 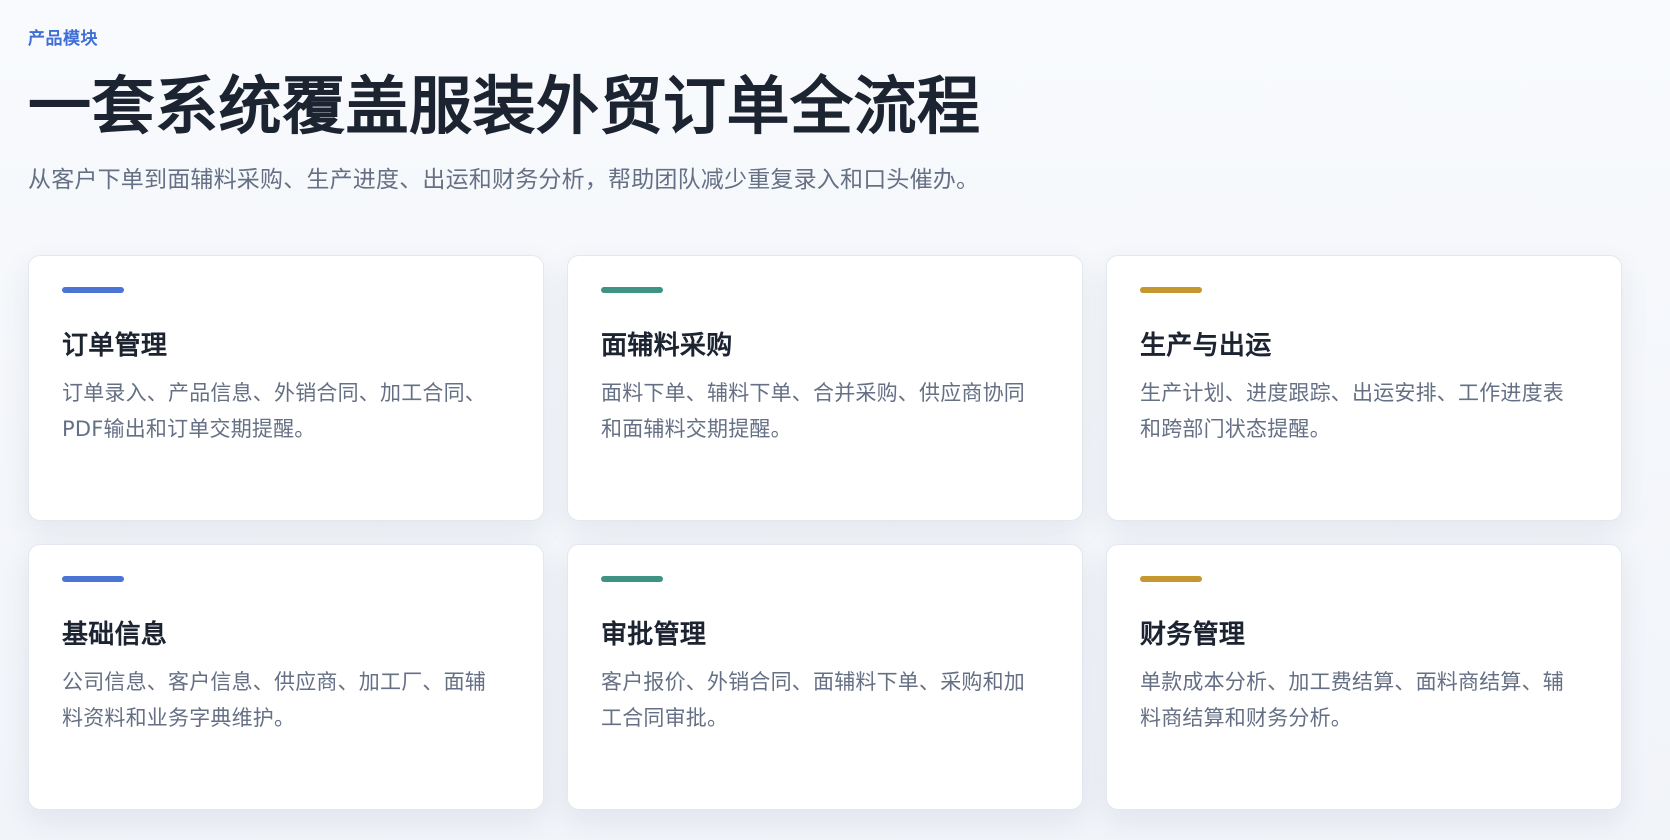 I want to click on module-card-material-purchasing: 面辅料采购 面料下单、辅料下单、合并采购、供应商协同和面辅料交期提醒。, so click(x=825, y=388).